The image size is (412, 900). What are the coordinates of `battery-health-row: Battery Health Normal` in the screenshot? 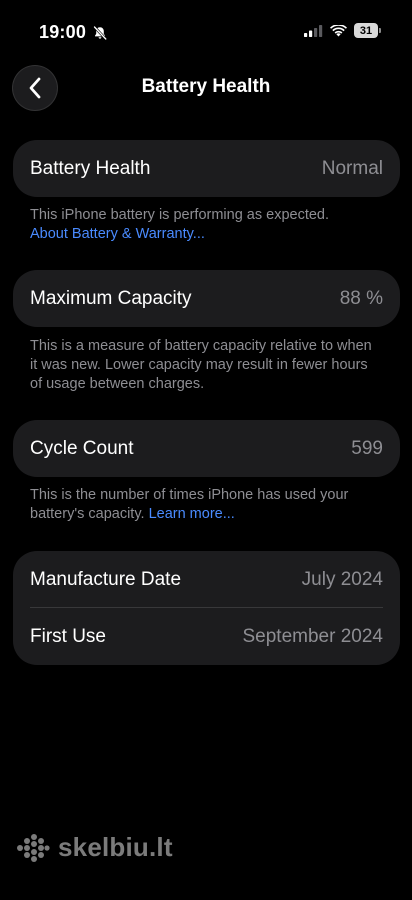 It's located at (206, 168).